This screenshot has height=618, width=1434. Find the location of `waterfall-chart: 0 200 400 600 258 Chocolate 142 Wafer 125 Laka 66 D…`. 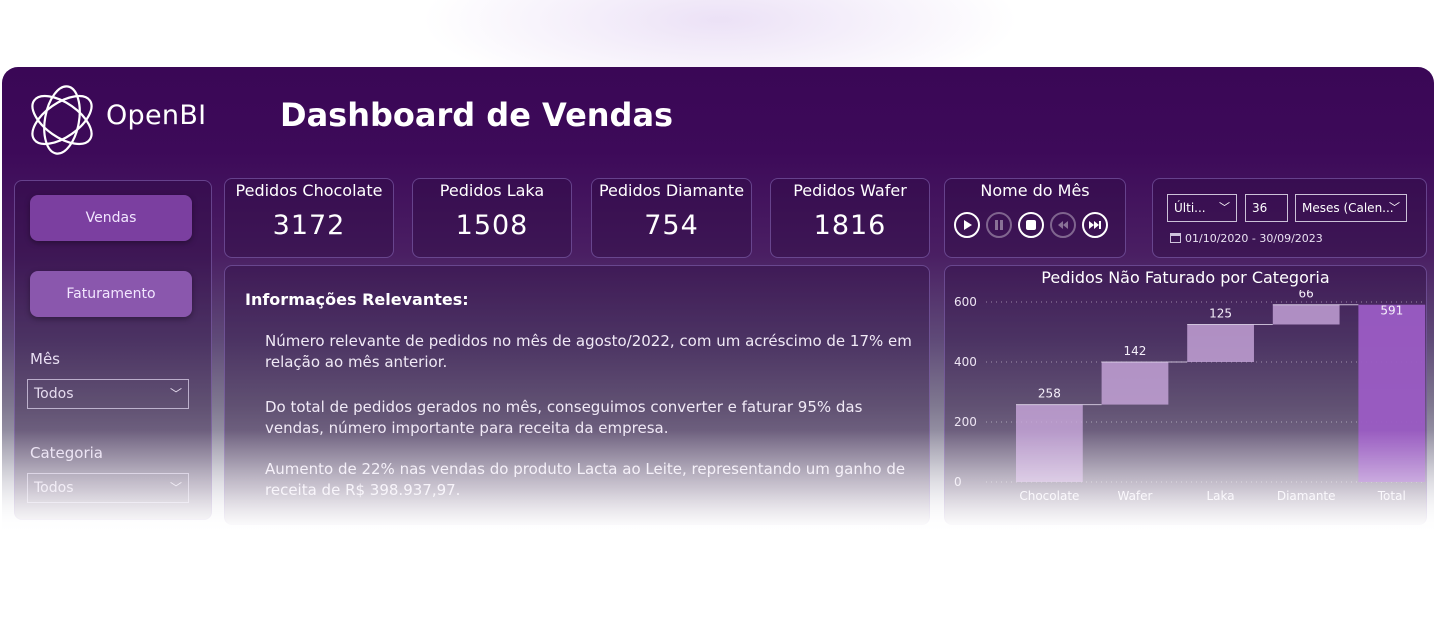

waterfall-chart: 0 200 400 600 258 Chocolate 142 Wafer 125 Laka 66 D… is located at coordinates (1190, 396).